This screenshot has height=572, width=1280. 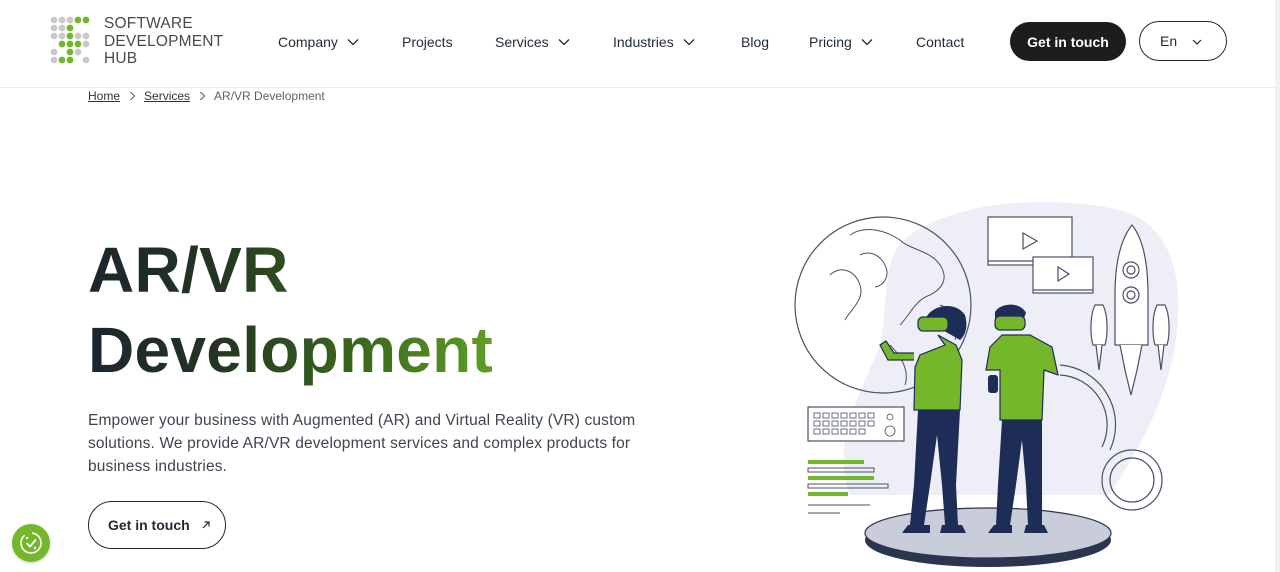 What do you see at coordinates (856, 424) in the screenshot?
I see `keyboard-icon` at bounding box center [856, 424].